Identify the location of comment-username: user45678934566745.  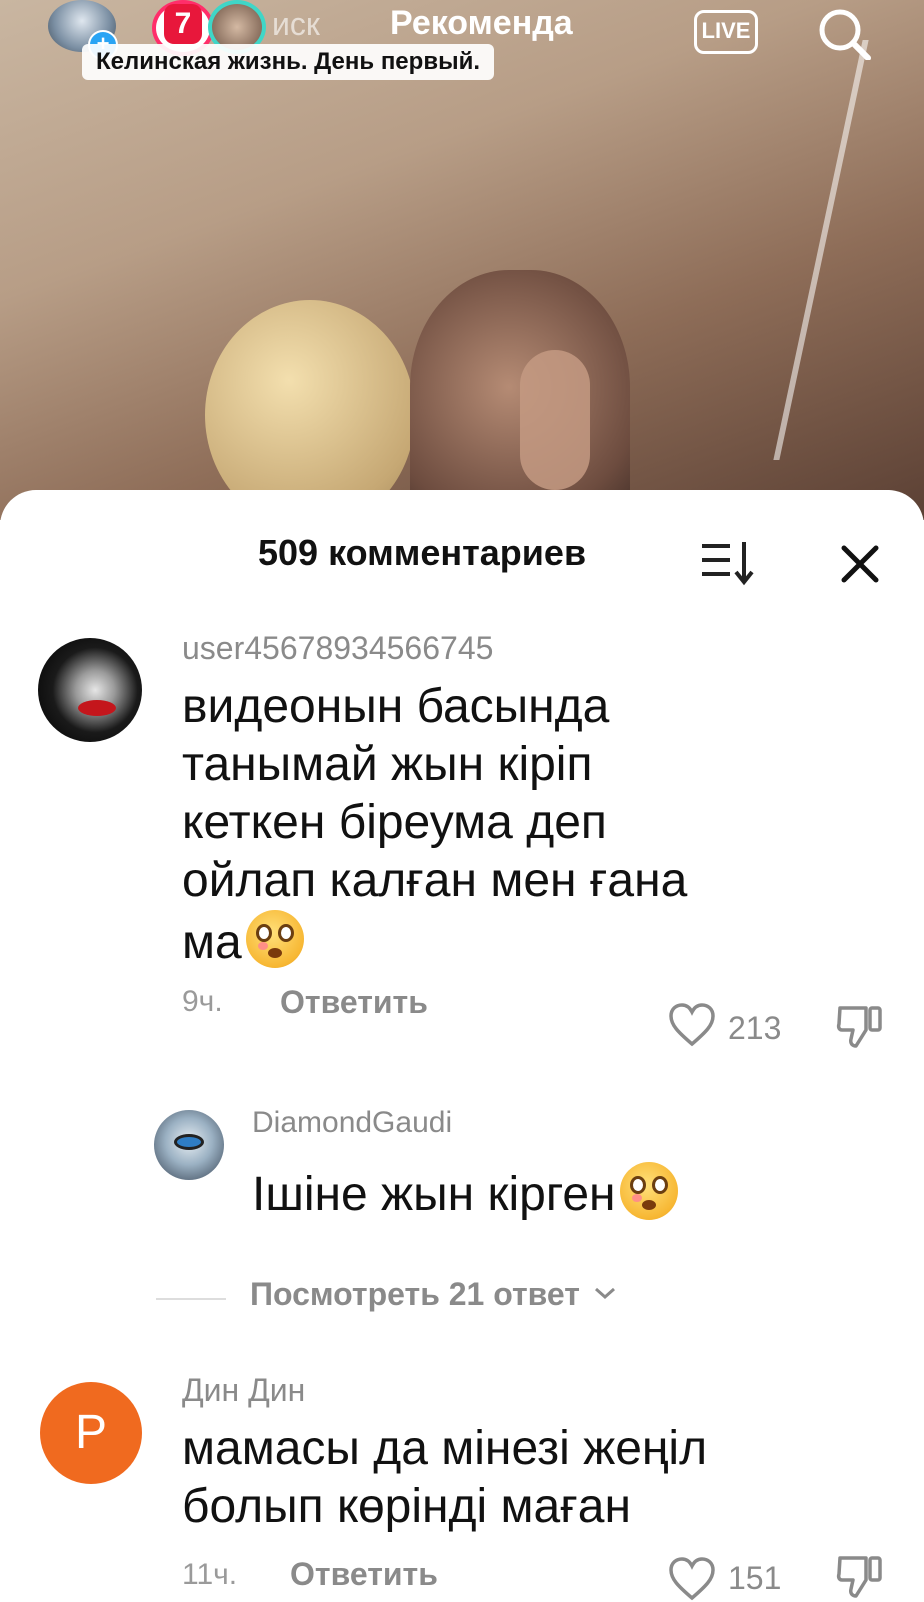
(337, 648).